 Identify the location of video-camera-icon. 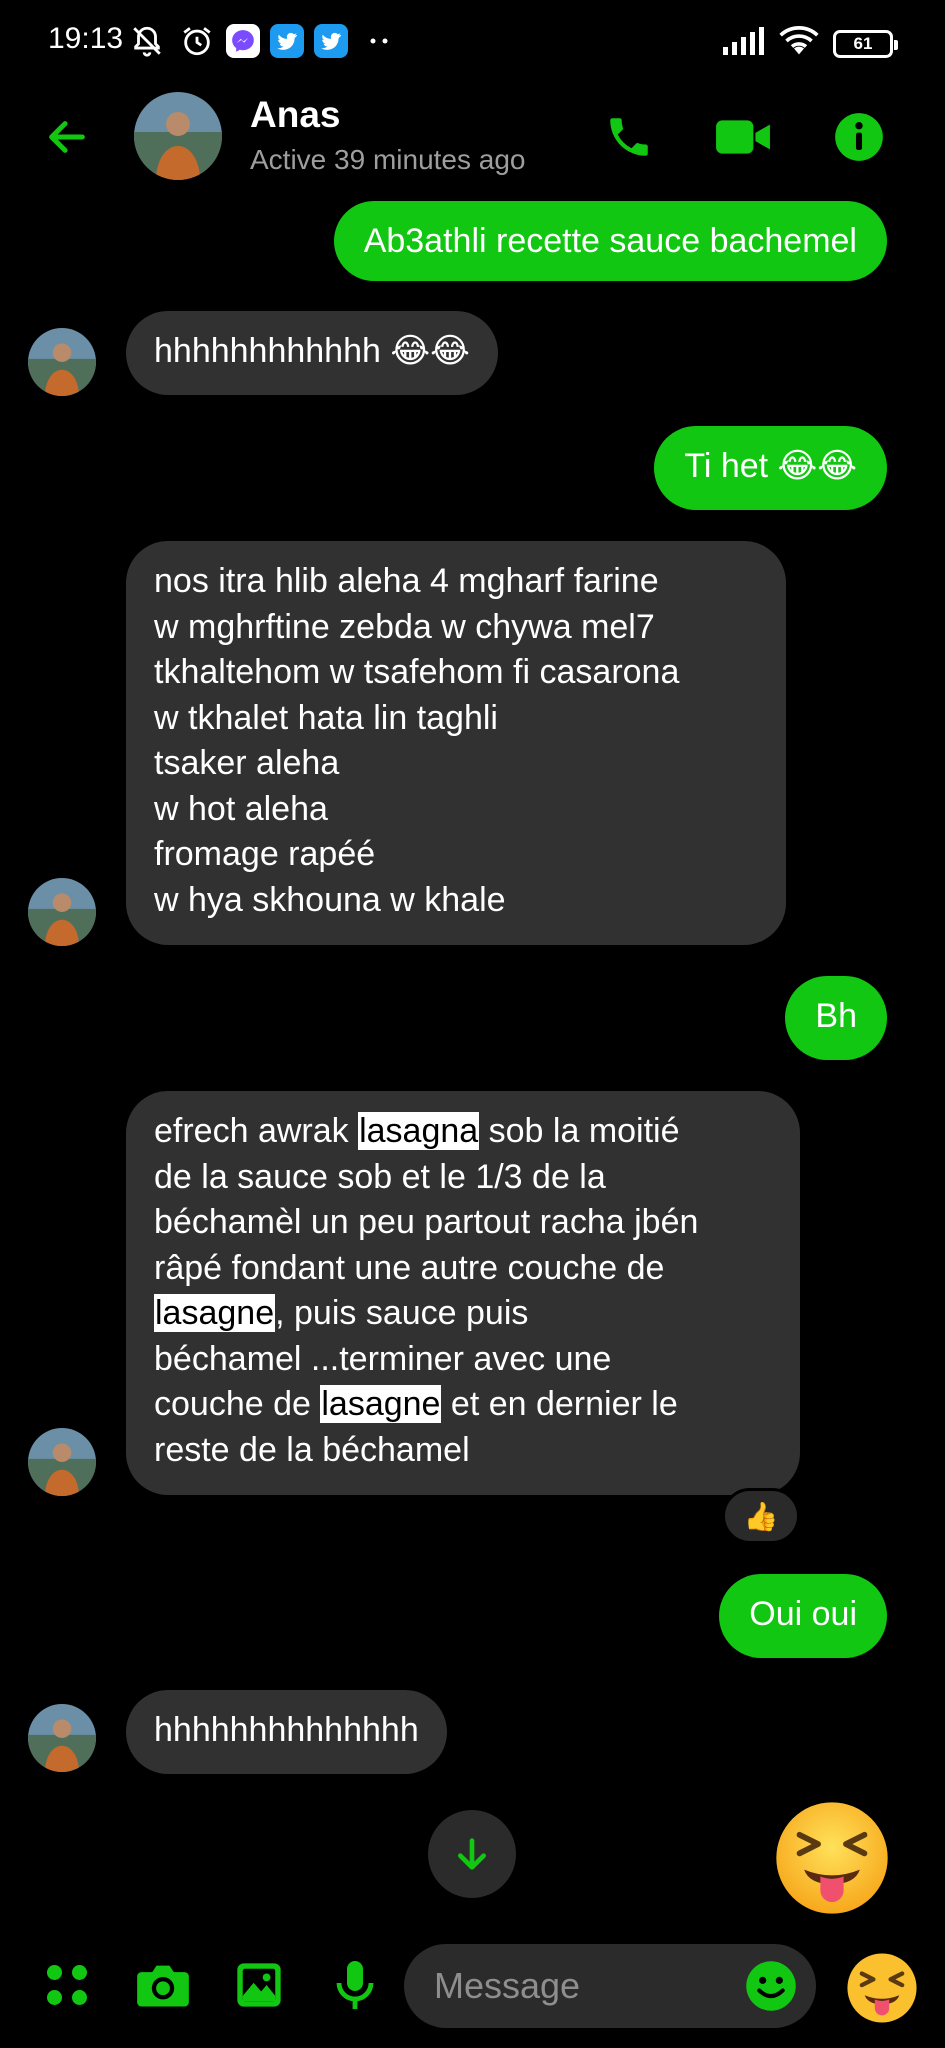
(743, 137).